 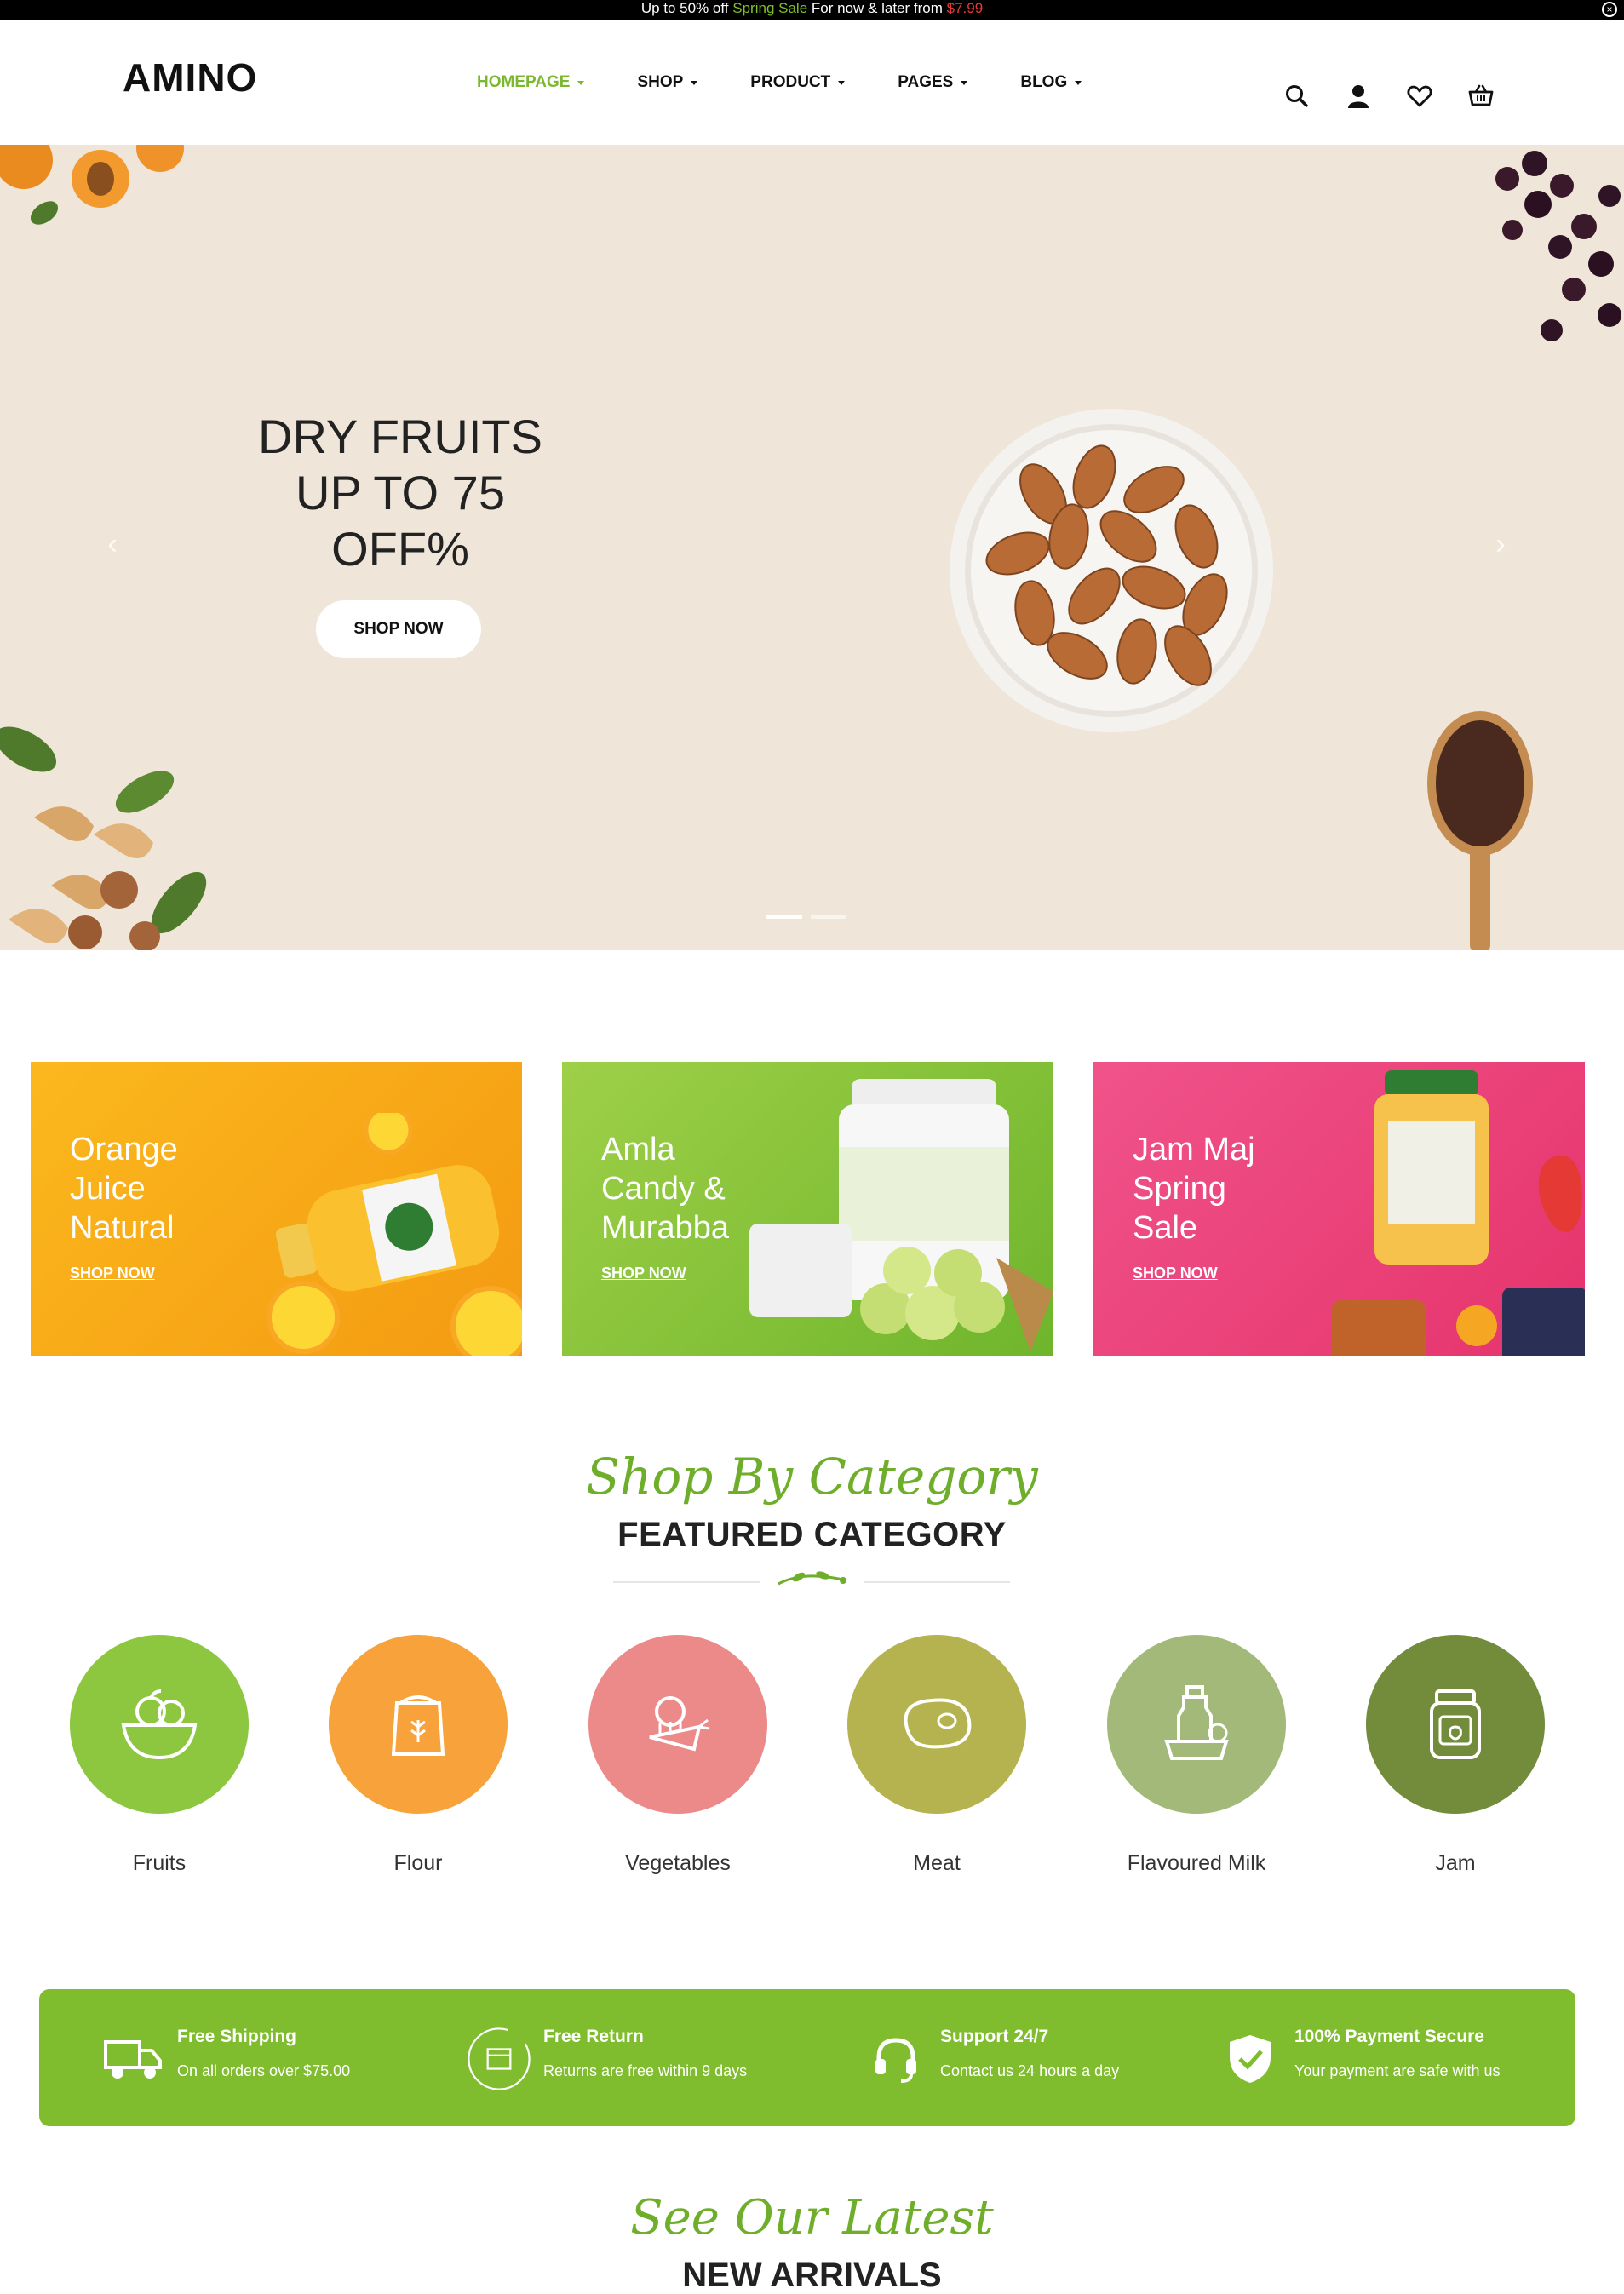 What do you see at coordinates (660, 82) in the screenshot?
I see `nav-label: SHOP` at bounding box center [660, 82].